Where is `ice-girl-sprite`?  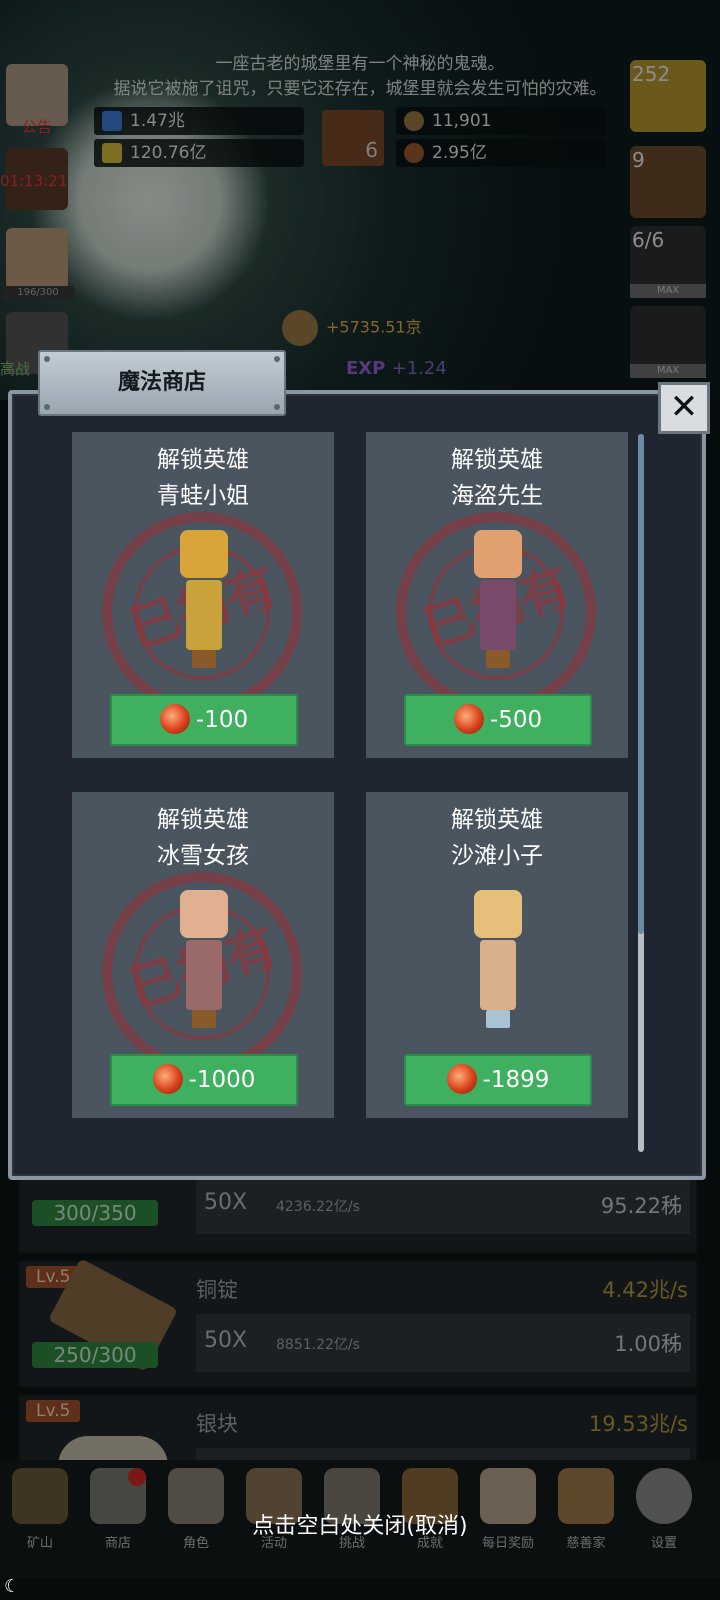 ice-girl-sprite is located at coordinates (204, 960).